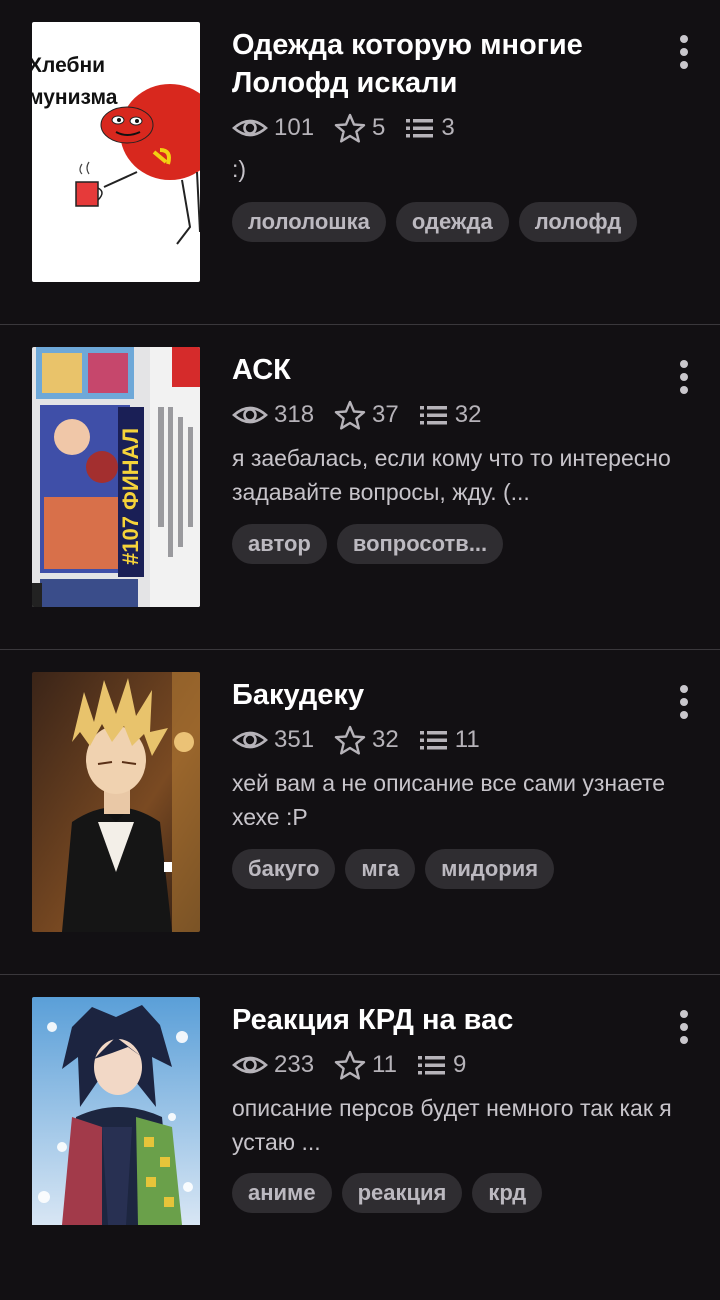 This screenshot has width=720, height=1300. What do you see at coordinates (507, 1193) in the screenshot?
I see `tag-chip: крд` at bounding box center [507, 1193].